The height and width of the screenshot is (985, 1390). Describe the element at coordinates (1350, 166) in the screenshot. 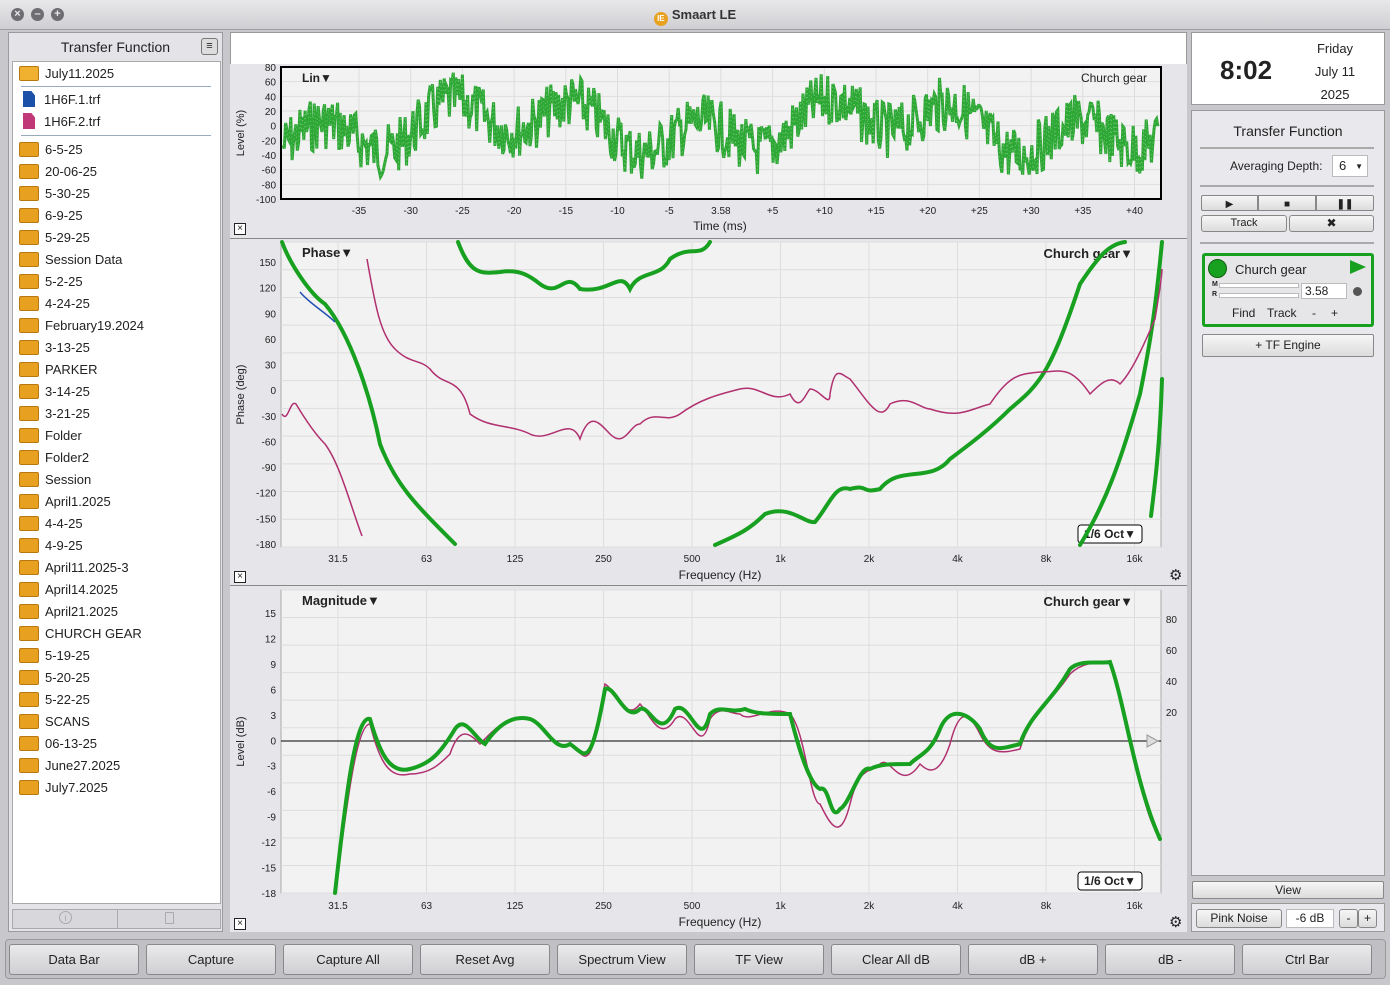

I see `averaging-depth-select: 6 ▼` at that location.